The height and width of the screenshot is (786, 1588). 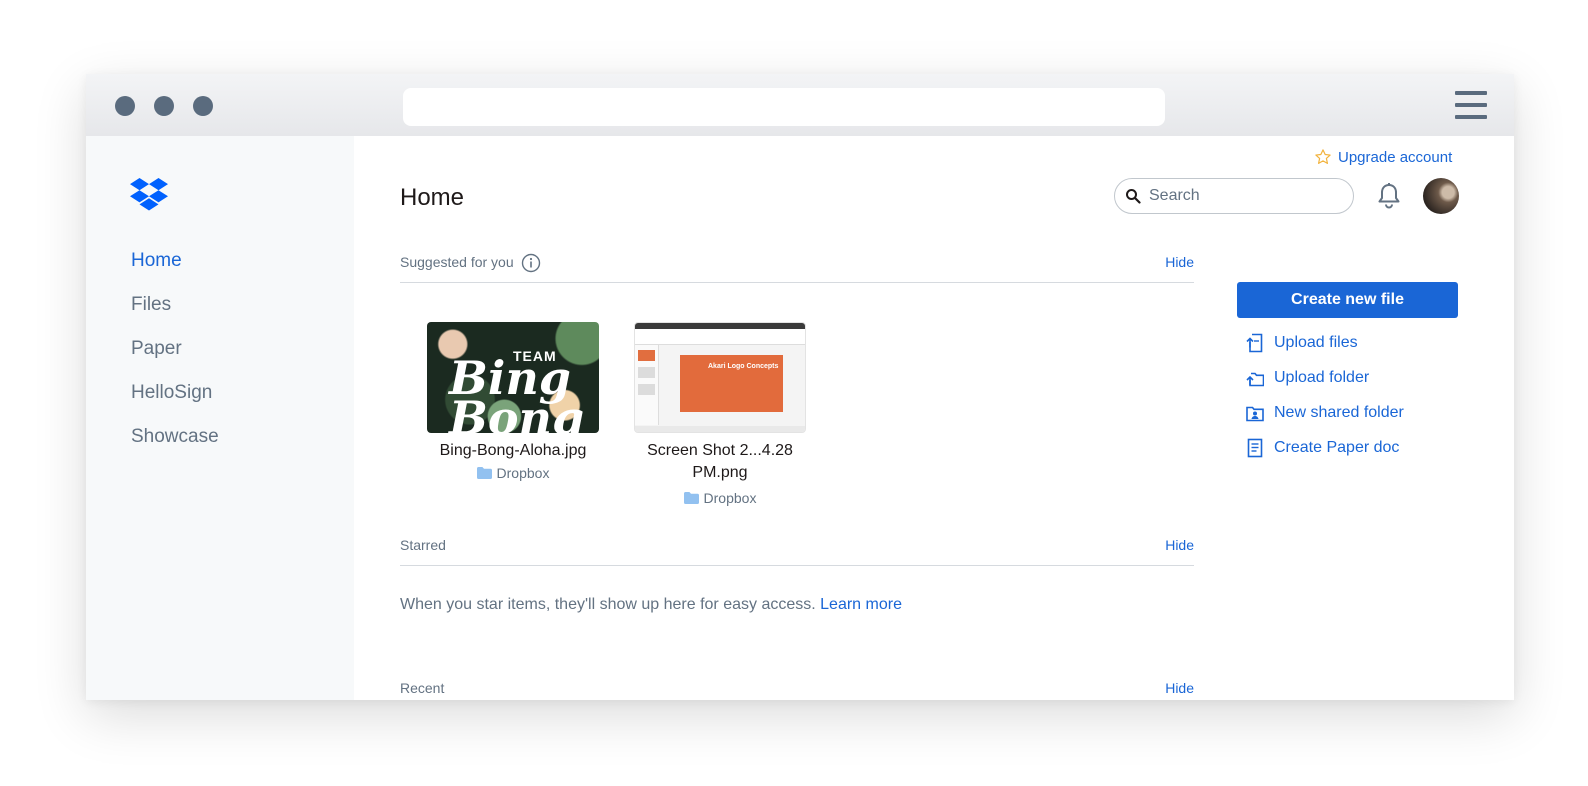 What do you see at coordinates (743, 366) in the screenshot?
I see `thumbnail-slide-title: Akari Logo Concepts` at bounding box center [743, 366].